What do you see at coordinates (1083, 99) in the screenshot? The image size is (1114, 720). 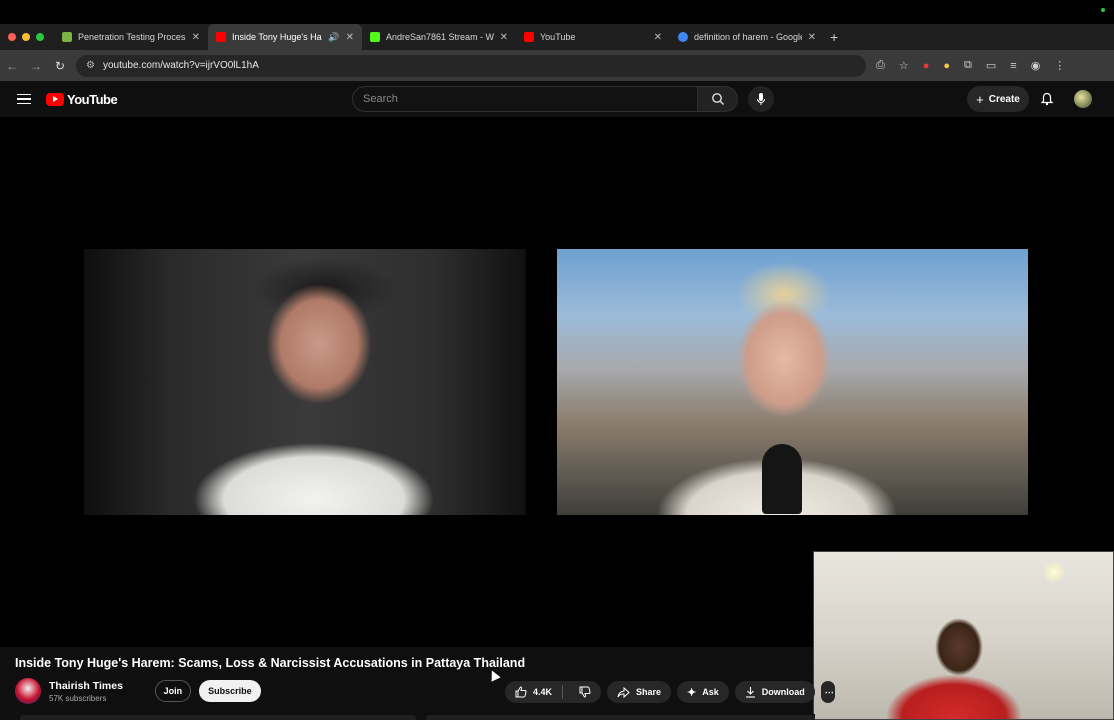 I see `account-avatar` at bounding box center [1083, 99].